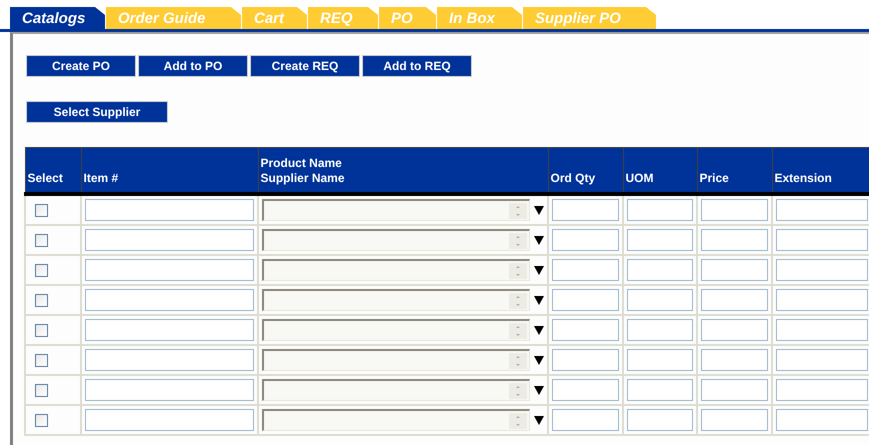 Image resolution: width=869 pixels, height=445 pixels. Describe the element at coordinates (57, 18) in the screenshot. I see `tab: Catalogs` at that location.